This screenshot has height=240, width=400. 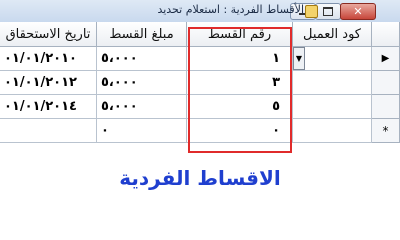 What do you see at coordinates (240, 83) in the screenshot?
I see `installment-no-cell: ٣` at bounding box center [240, 83].